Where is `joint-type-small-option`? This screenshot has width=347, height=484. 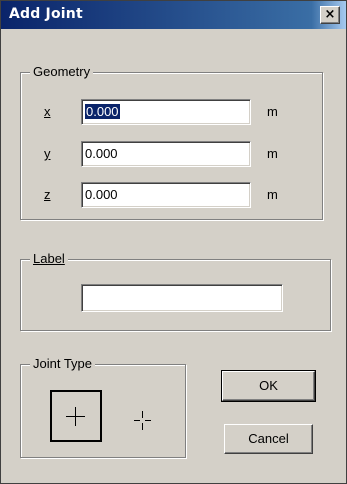 joint-type-small-option is located at coordinates (143, 421).